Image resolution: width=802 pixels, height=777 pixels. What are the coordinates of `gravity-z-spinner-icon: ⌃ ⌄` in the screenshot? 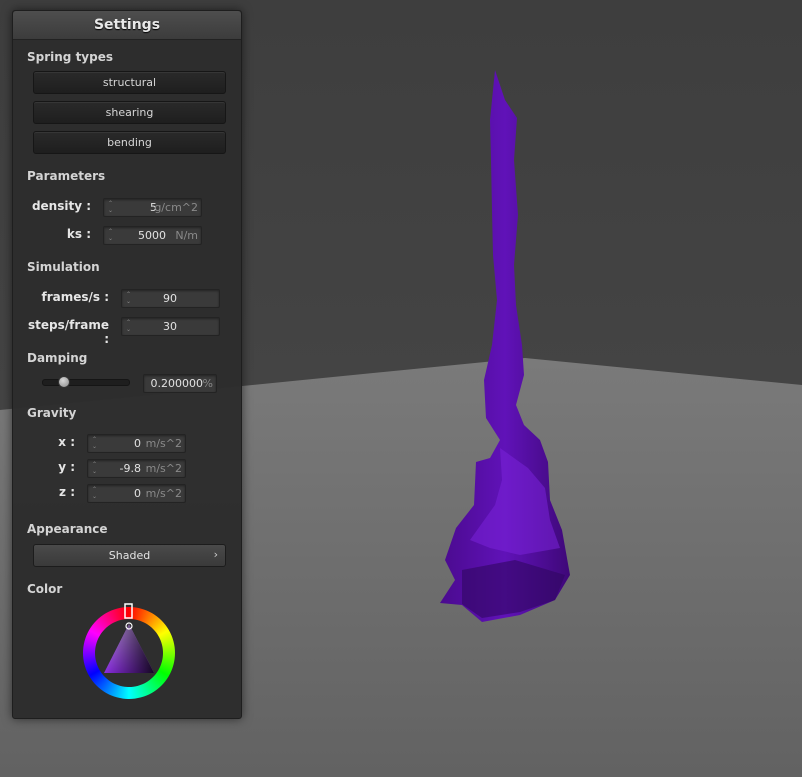 It's located at (94, 493).